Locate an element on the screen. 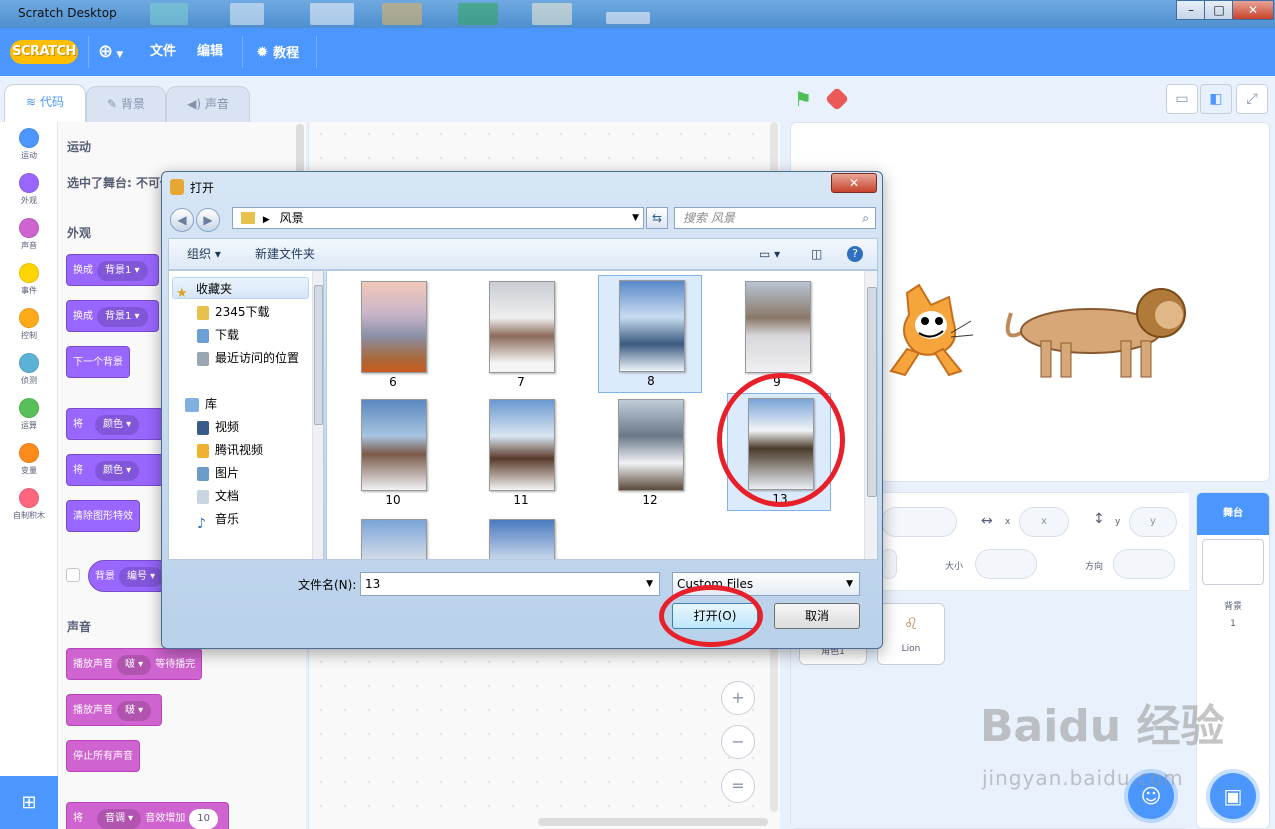 The height and width of the screenshot is (829, 1275). baidu-watermark: Baidu 经验 is located at coordinates (1102, 726).